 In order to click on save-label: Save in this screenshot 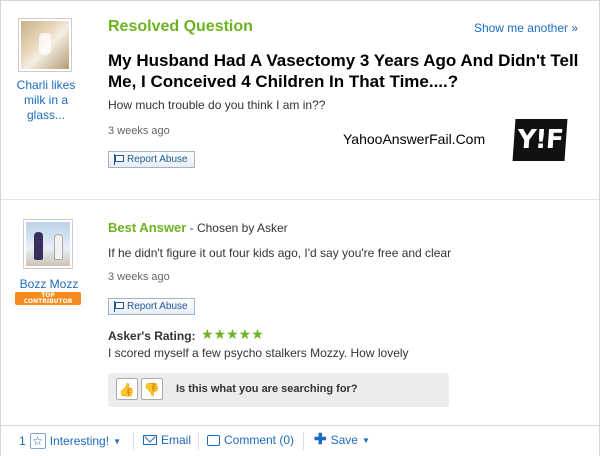, I will do `click(344, 440)`.